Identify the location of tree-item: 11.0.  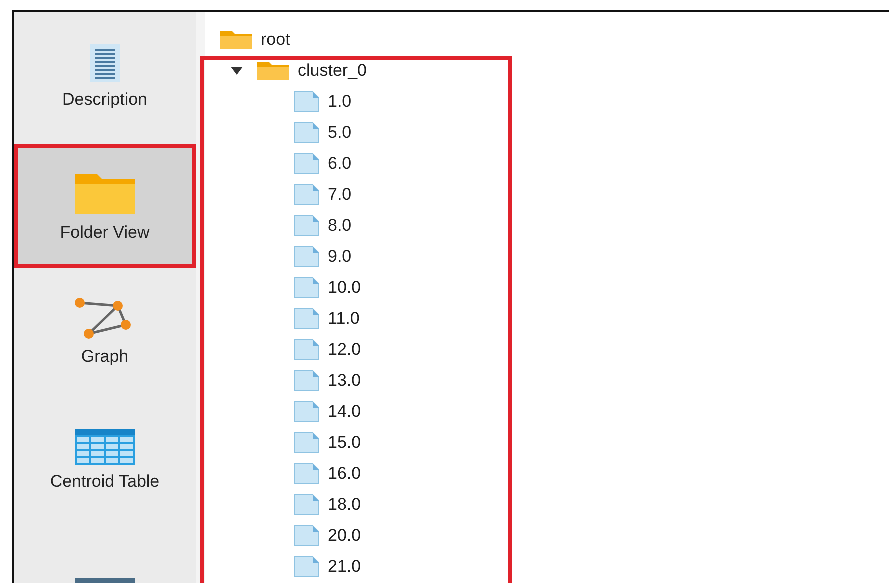
(344, 318).